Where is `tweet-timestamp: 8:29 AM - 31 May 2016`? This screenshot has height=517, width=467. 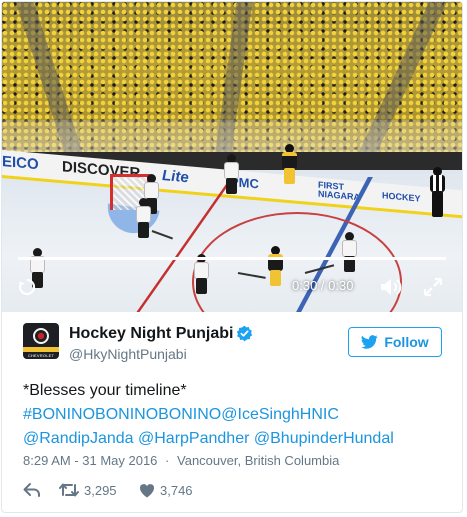
tweet-timestamp: 8:29 AM - 31 May 2016 is located at coordinates (90, 460).